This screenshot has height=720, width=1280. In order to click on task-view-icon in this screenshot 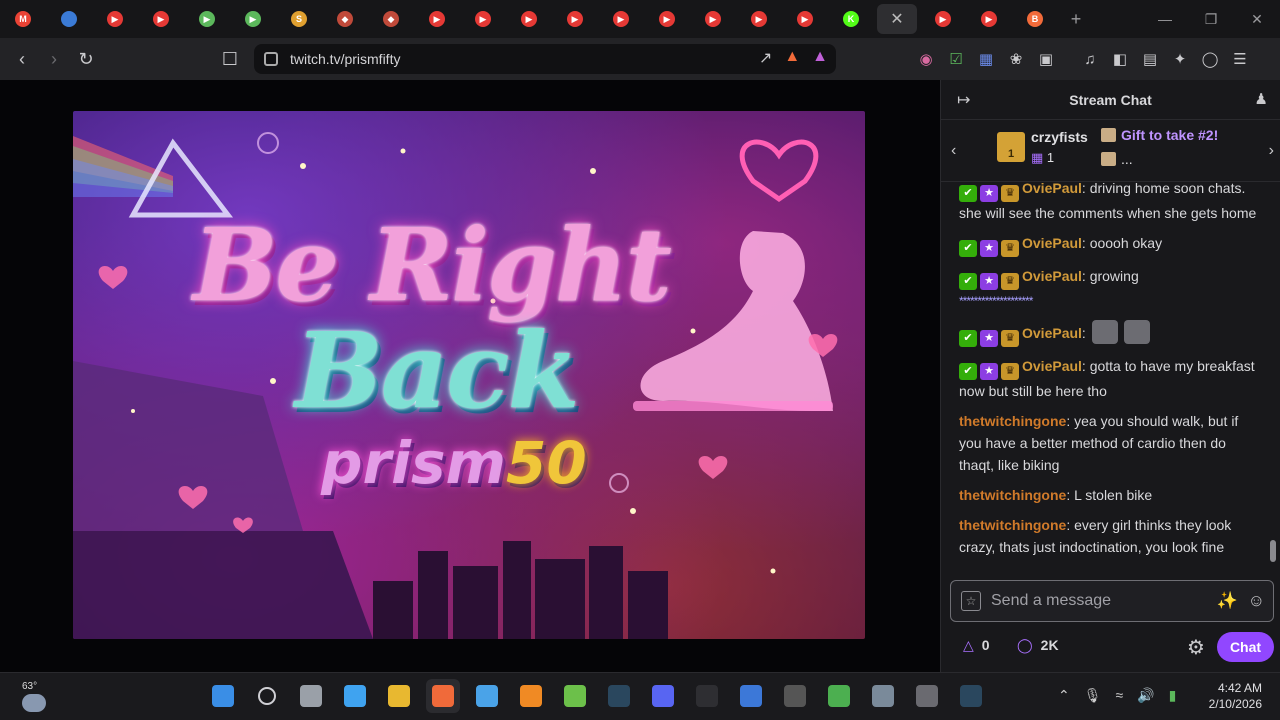, I will do `click(311, 696)`.